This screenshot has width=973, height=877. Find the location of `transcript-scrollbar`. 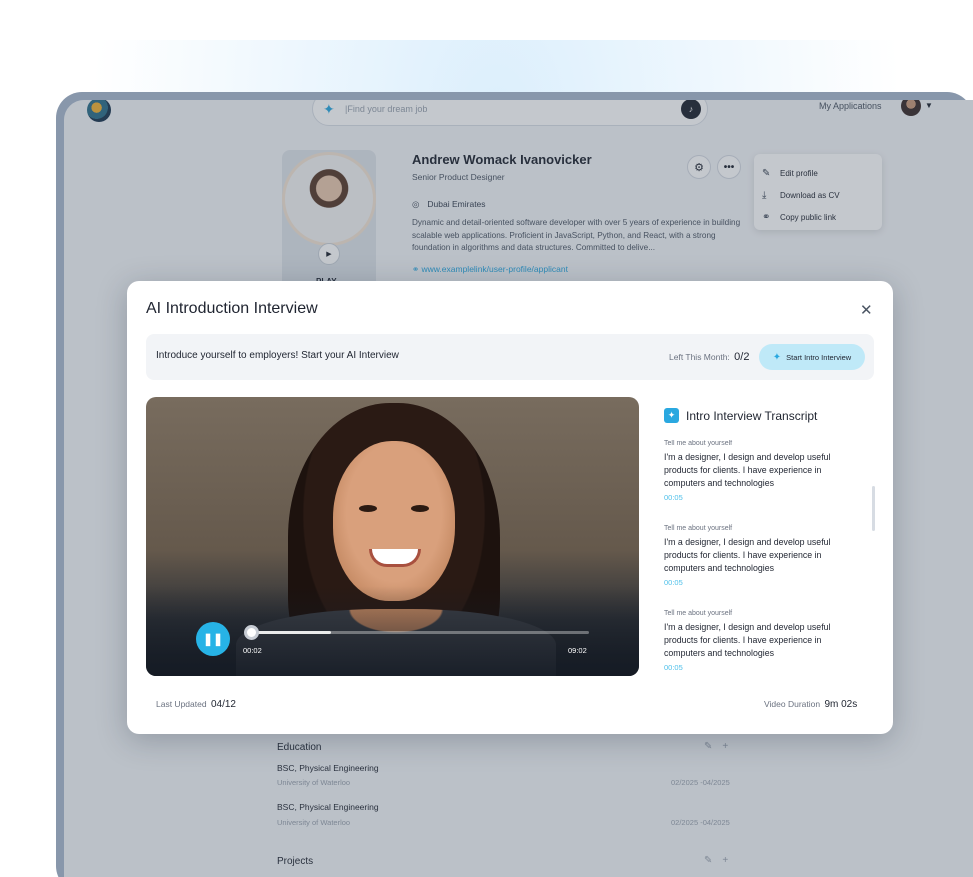

transcript-scrollbar is located at coordinates (873, 508).